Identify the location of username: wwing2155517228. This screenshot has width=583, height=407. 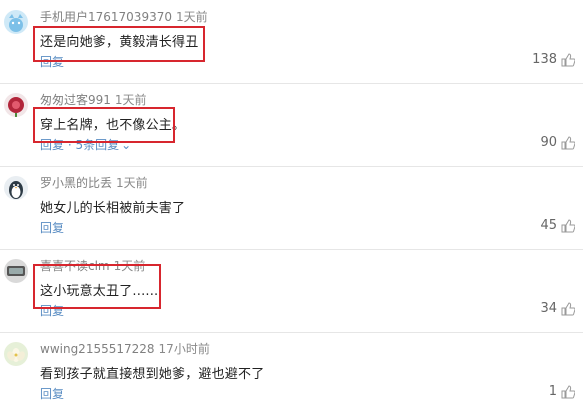
(97, 349).